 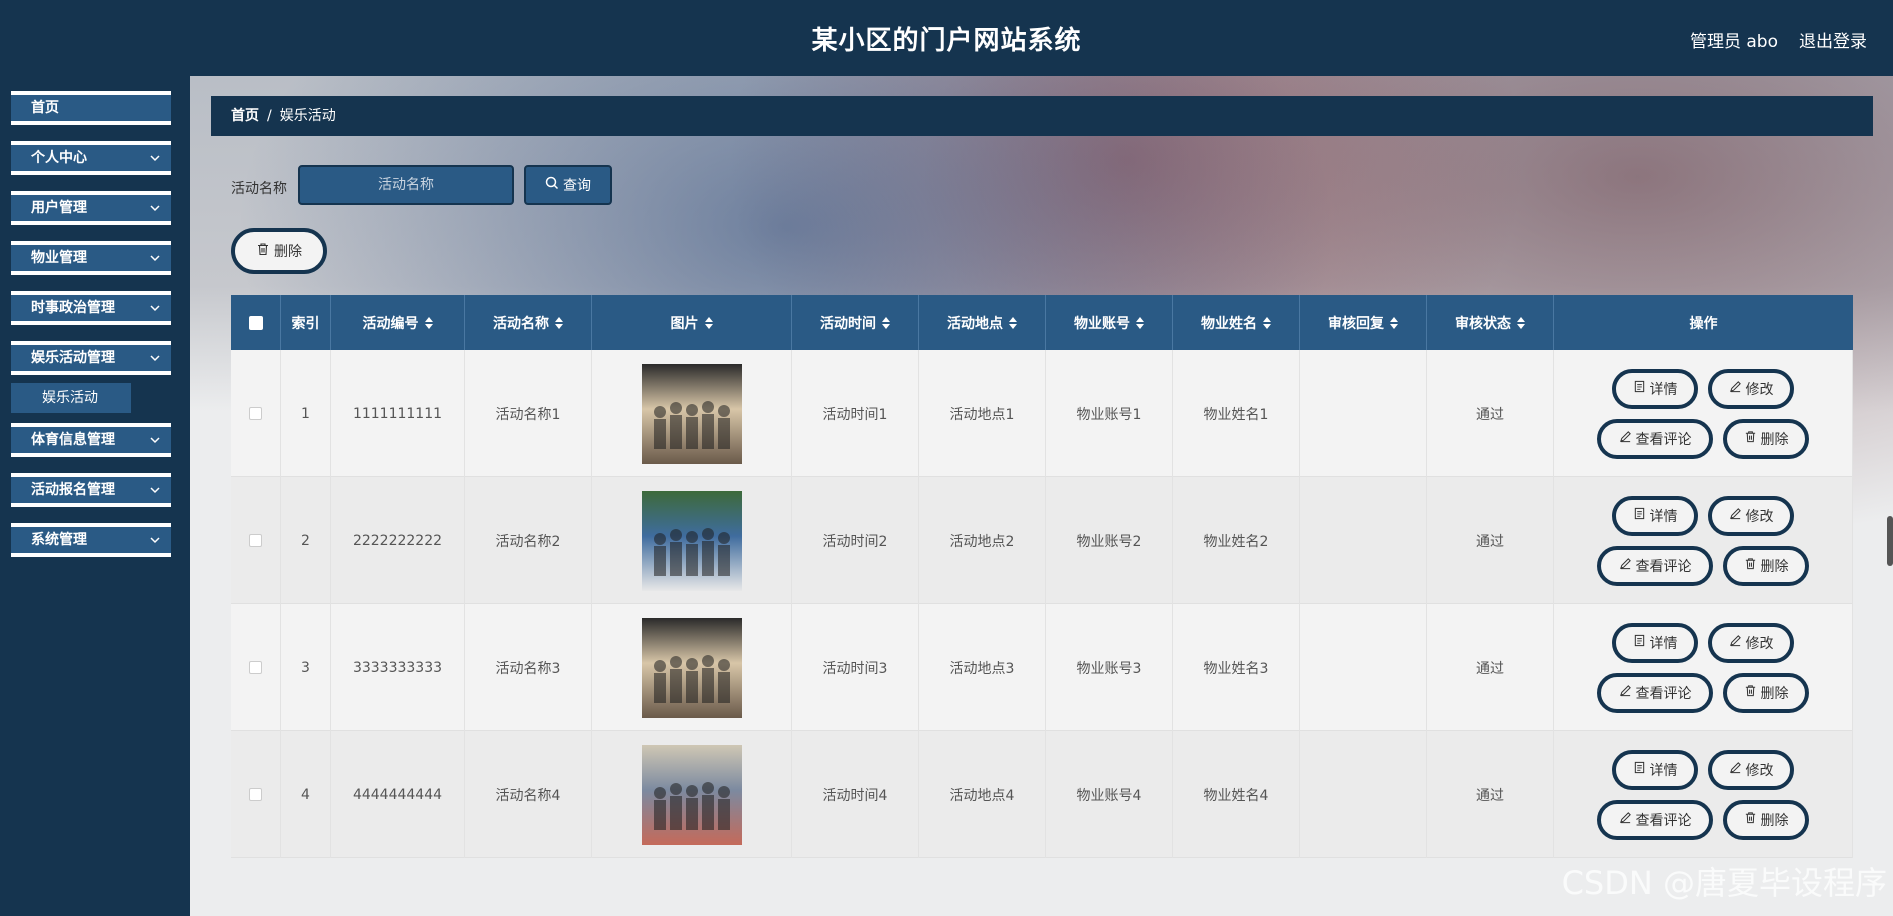 What do you see at coordinates (1750, 565) in the screenshot?
I see `trash-icon` at bounding box center [1750, 565].